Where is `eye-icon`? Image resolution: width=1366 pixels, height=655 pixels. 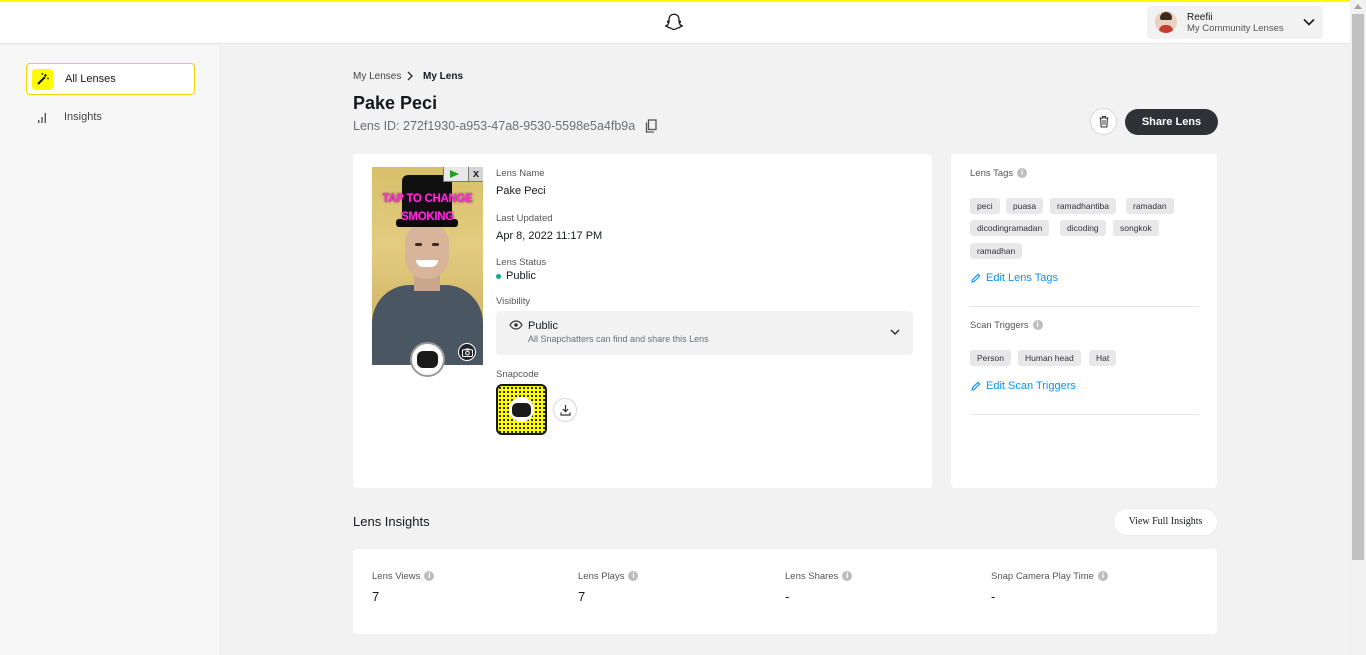
eye-icon is located at coordinates (516, 325).